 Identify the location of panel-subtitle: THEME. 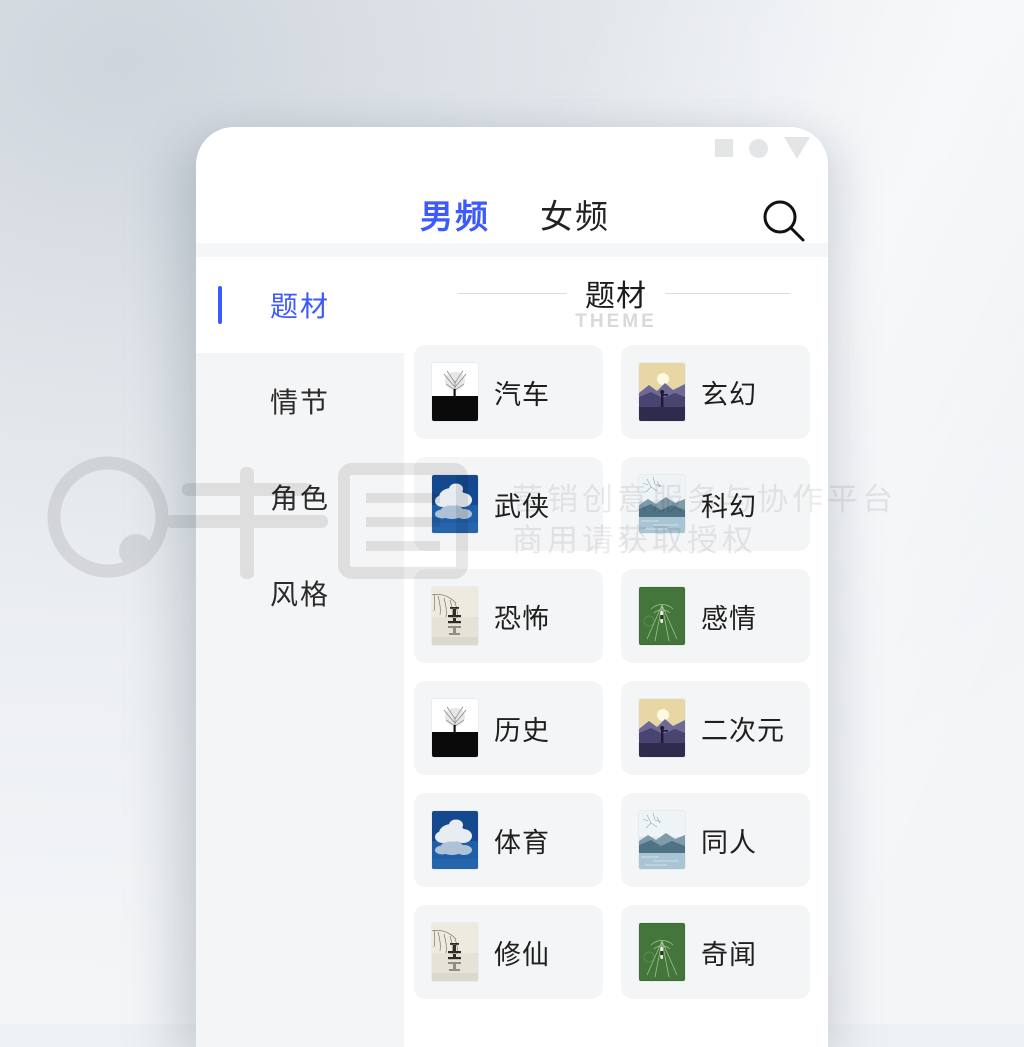
(616, 321).